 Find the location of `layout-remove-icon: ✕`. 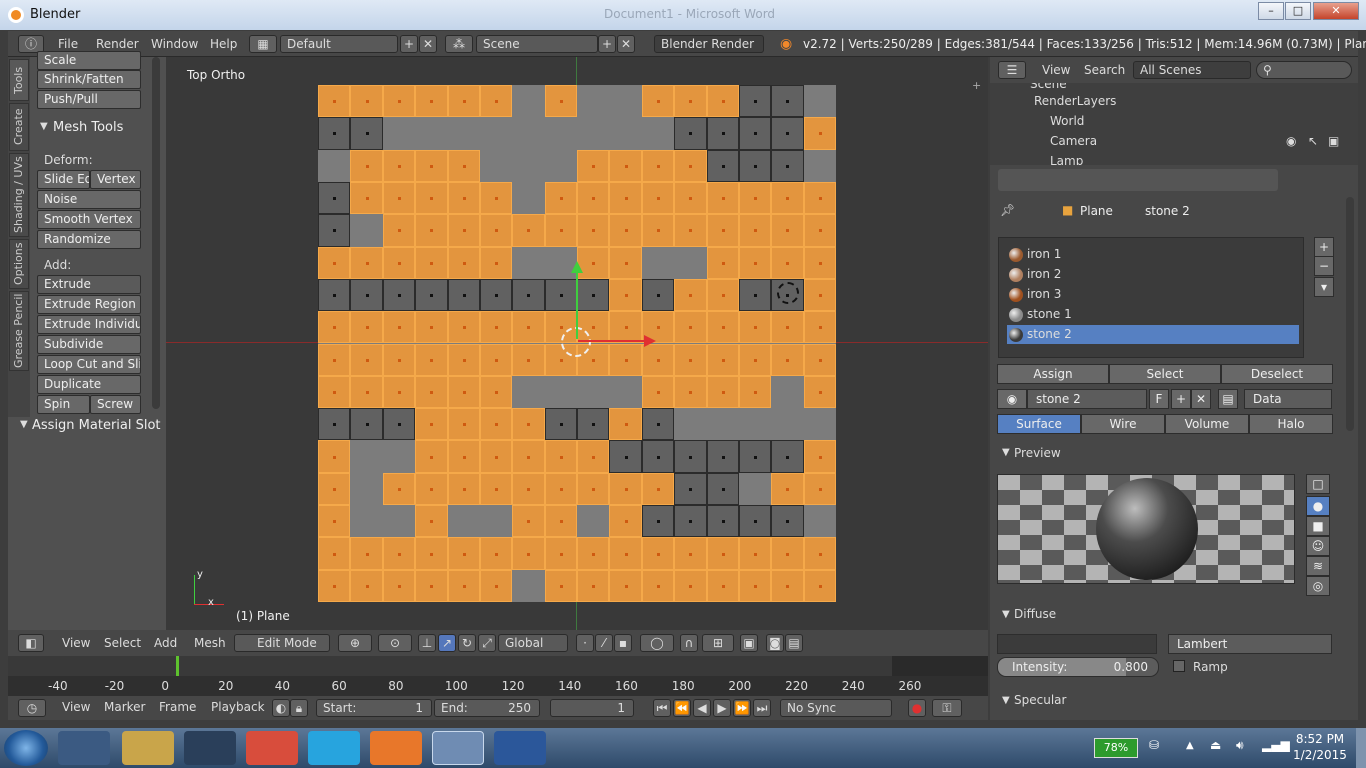

layout-remove-icon: ✕ is located at coordinates (428, 44).